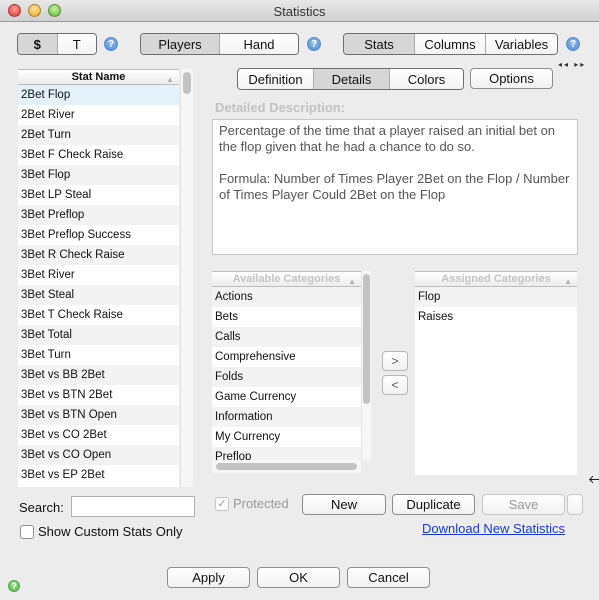  I want to click on view-segmented-control: Players Hand, so click(219, 44).